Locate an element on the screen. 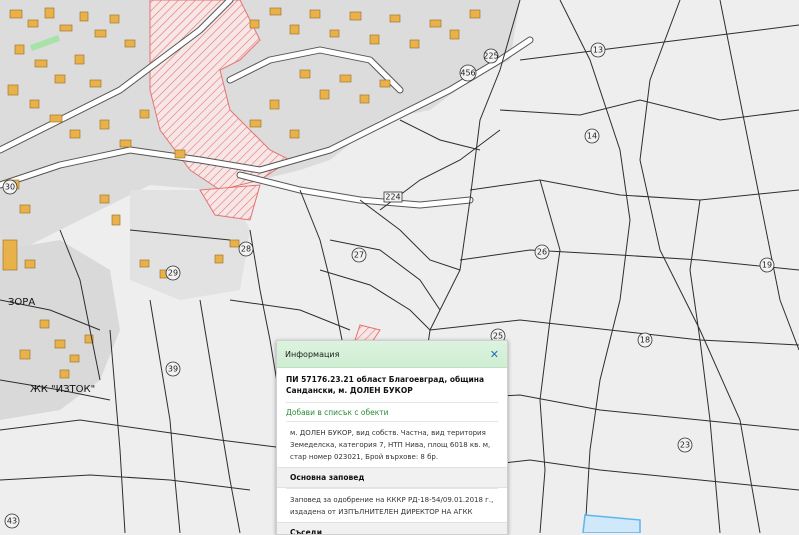 Image resolution: width=799 pixels, height=535 pixels. neighbors-section-title: Съседи is located at coordinates (392, 528).